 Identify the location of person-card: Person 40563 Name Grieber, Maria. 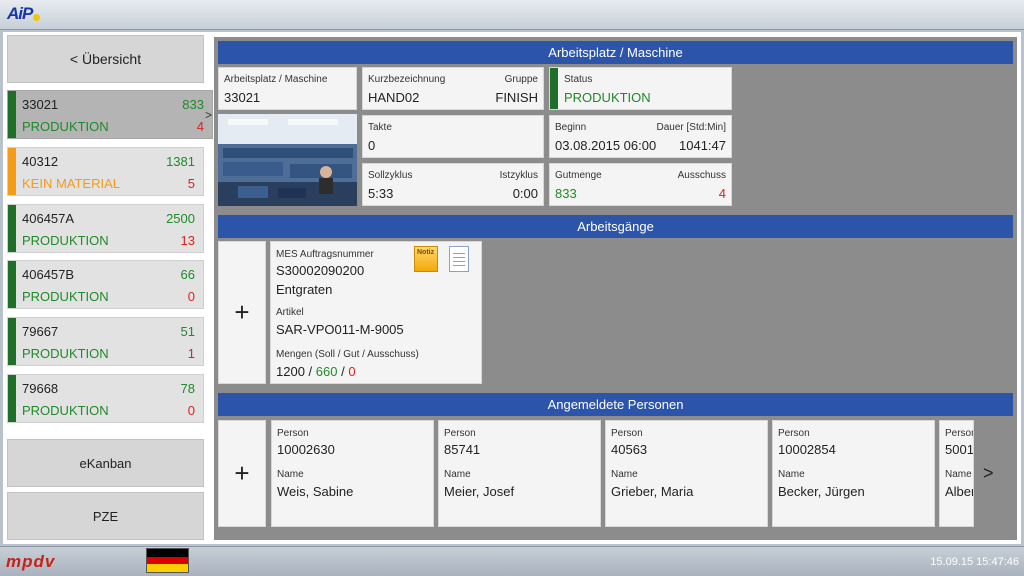
(686, 473).